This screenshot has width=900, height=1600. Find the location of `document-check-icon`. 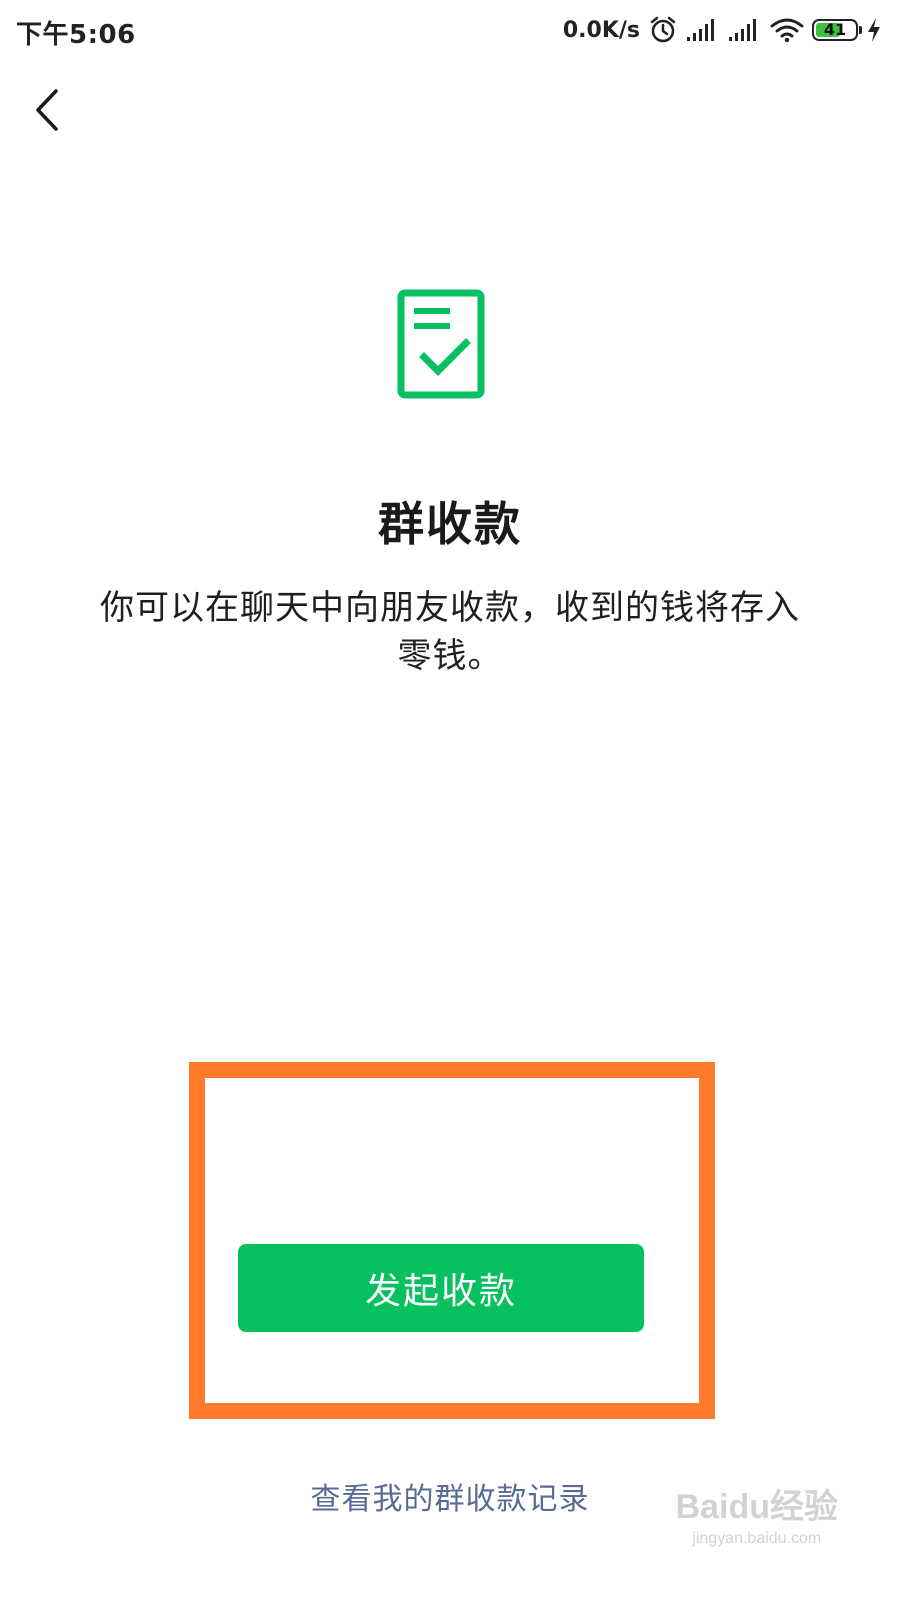

document-check-icon is located at coordinates (441, 344).